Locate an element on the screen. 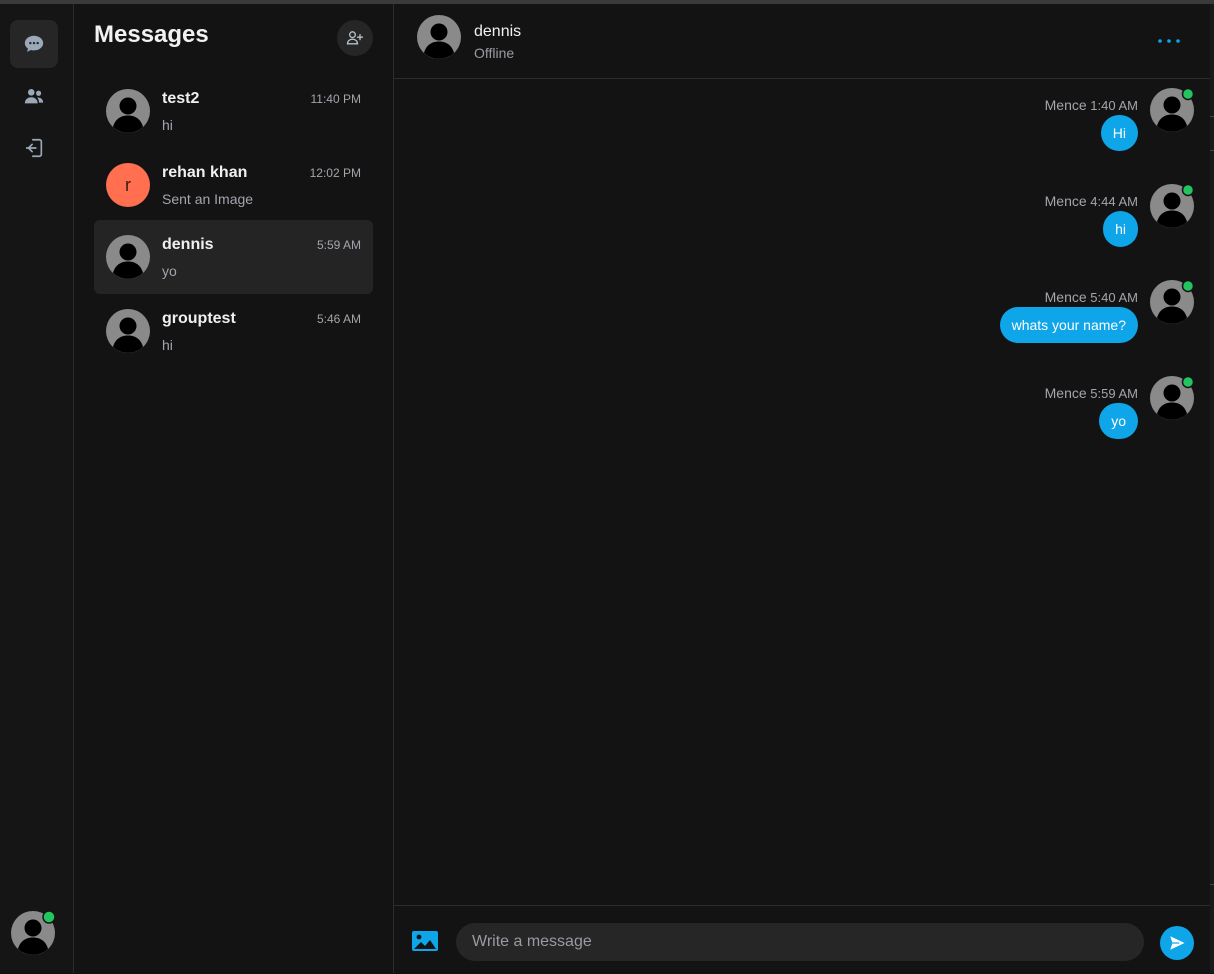  chat-header: dennis Offline is located at coordinates (802, 41).